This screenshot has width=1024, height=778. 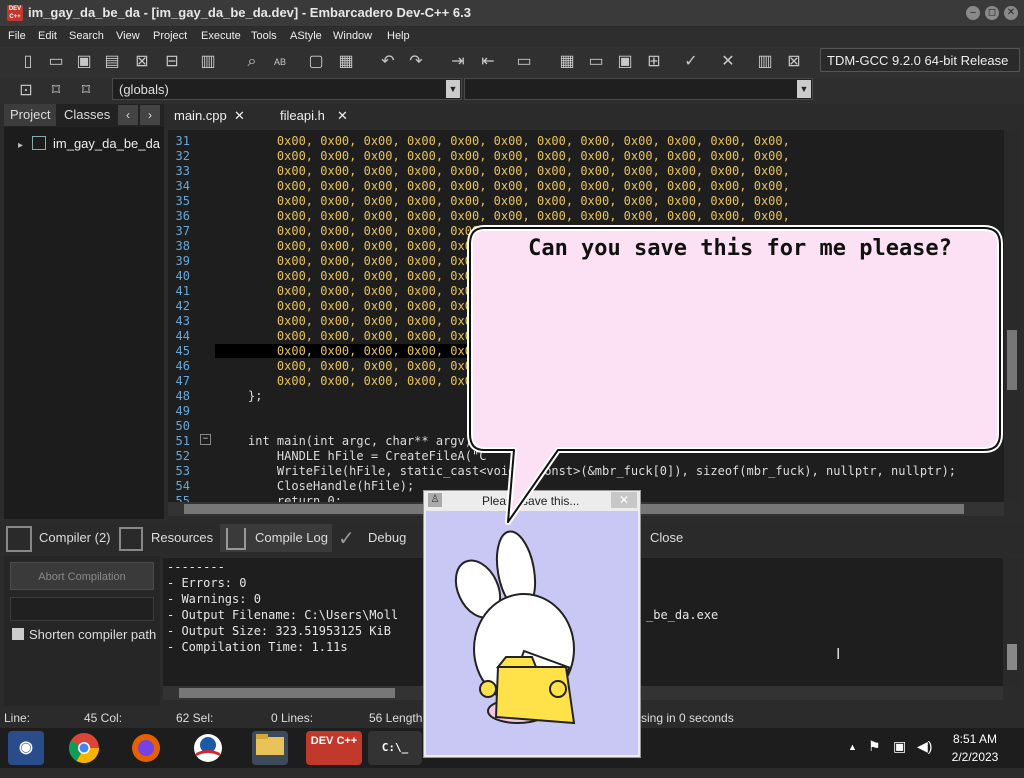 I want to click on replace-icon: AB, so click(x=280, y=62).